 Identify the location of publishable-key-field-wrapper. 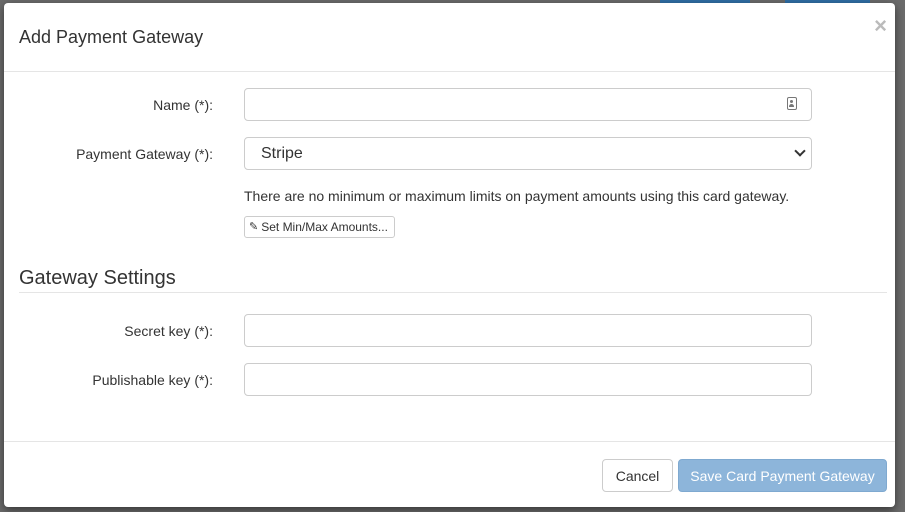
(528, 379).